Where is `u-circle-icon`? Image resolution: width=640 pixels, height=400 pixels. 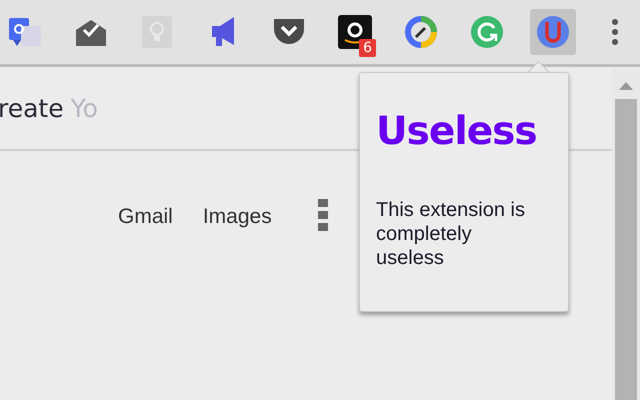 u-circle-icon is located at coordinates (553, 32).